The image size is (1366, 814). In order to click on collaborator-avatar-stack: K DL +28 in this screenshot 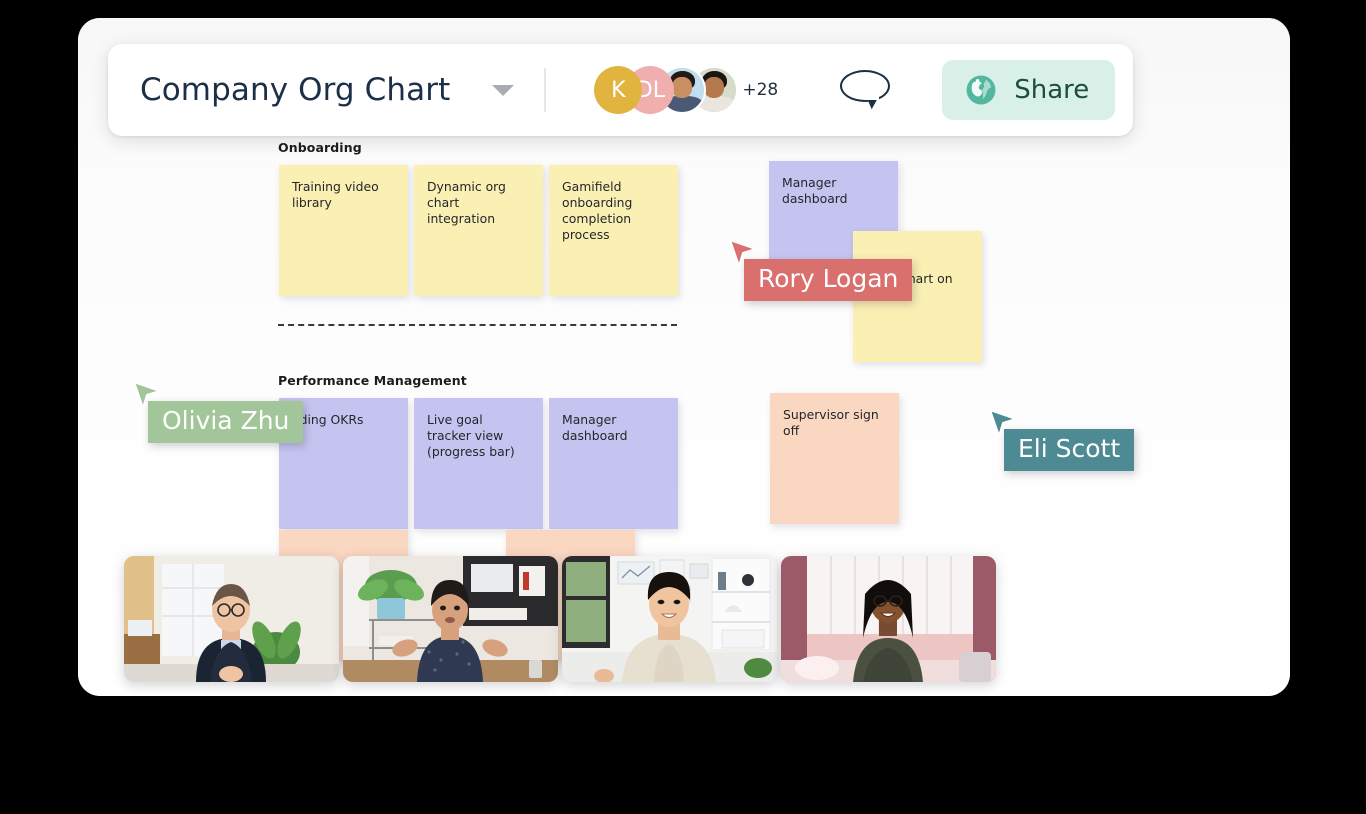, I will do `click(686, 90)`.